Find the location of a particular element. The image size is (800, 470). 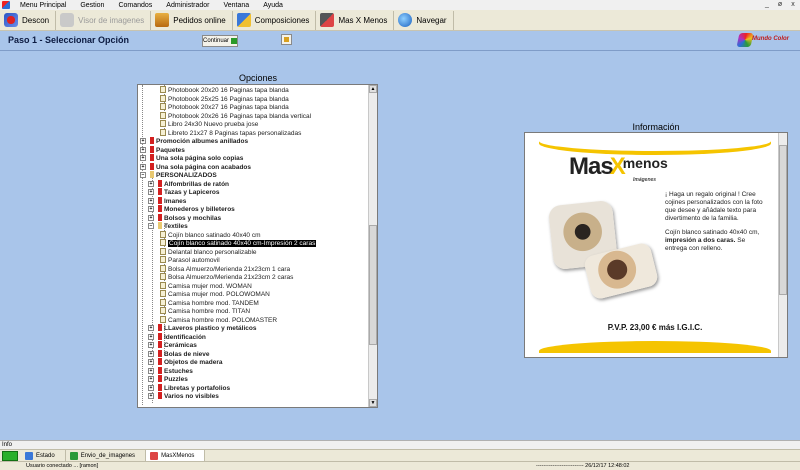

tree-item: Camisa hombre mod. POLOMASTER is located at coordinates (218, 320).